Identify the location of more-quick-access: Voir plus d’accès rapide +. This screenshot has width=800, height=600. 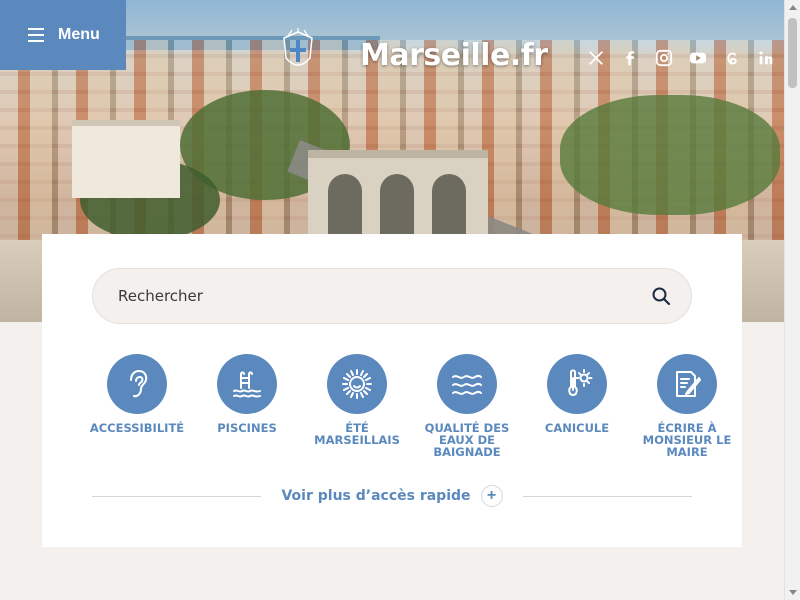
(392, 496).